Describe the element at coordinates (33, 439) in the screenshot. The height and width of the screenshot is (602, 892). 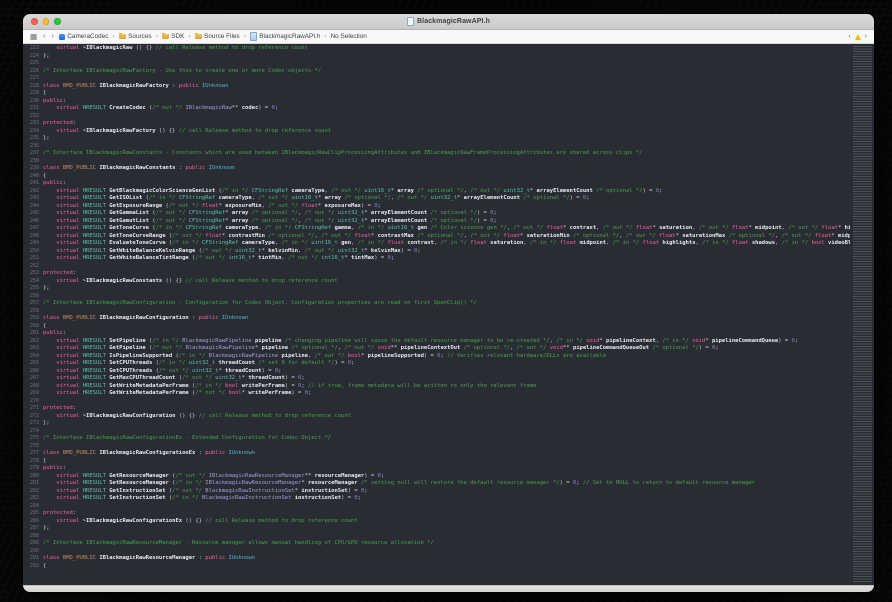
I see `line-number: 275` at that location.